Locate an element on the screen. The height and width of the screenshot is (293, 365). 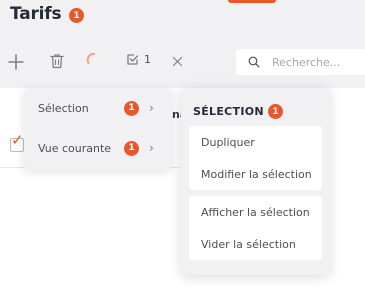
context-menu: Sélection 1 › Vue courante 1 › is located at coordinates (97, 129).